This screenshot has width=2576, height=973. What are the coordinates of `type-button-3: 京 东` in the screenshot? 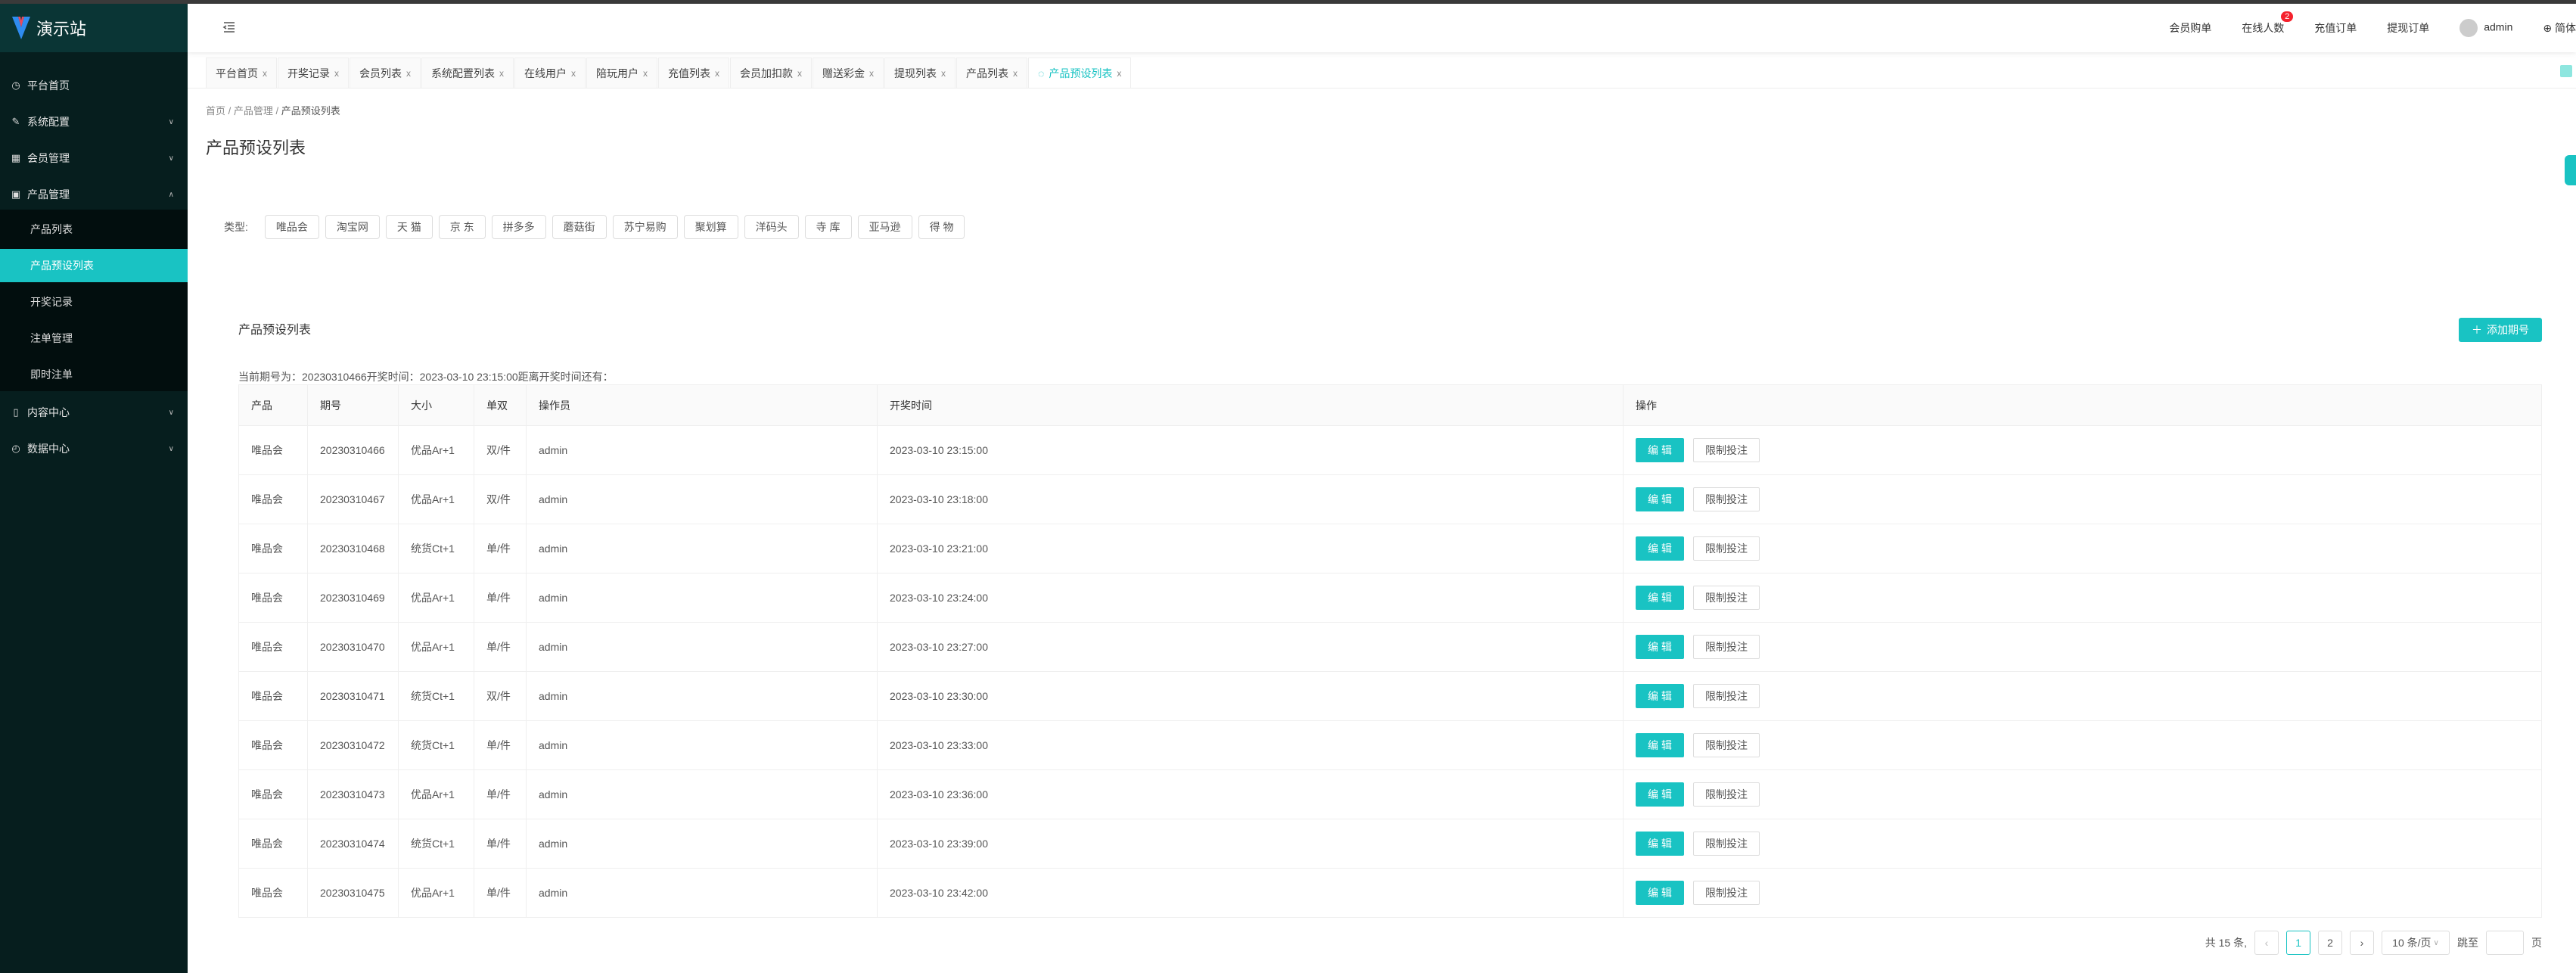 It's located at (462, 227).